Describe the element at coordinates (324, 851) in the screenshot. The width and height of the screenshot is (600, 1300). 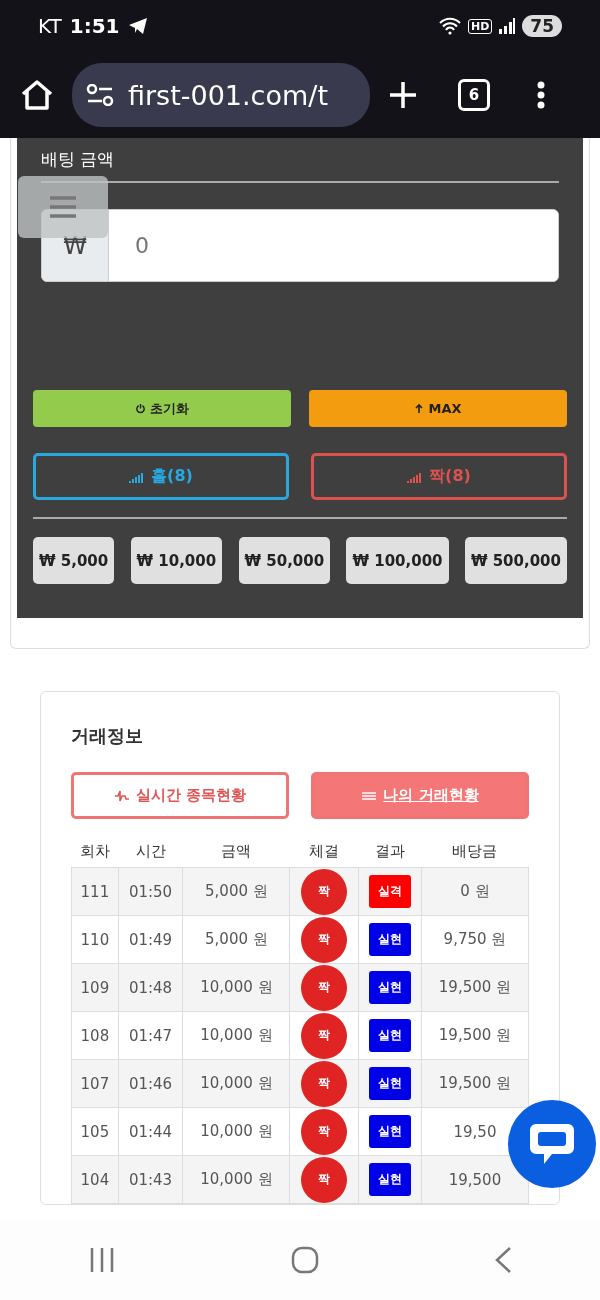
I see `column-header: 체결` at that location.